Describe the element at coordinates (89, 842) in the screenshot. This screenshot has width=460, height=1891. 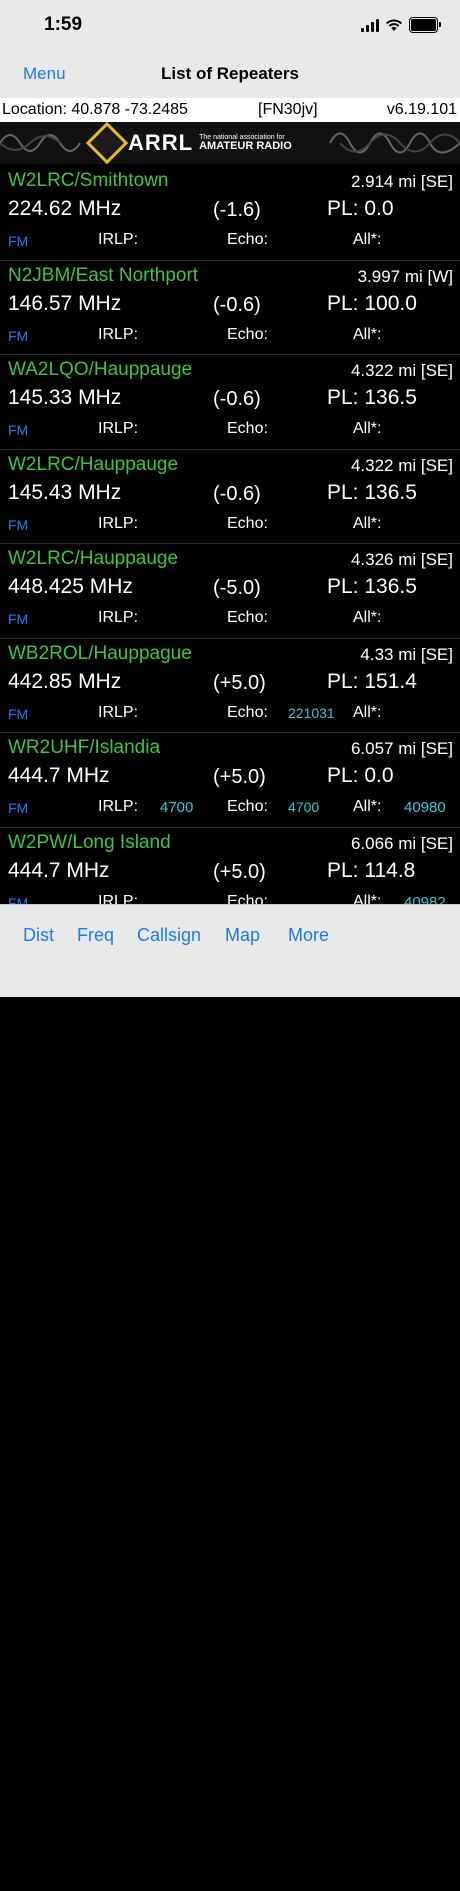
I see `repeater-callsign: W2PW/Long Island` at that location.